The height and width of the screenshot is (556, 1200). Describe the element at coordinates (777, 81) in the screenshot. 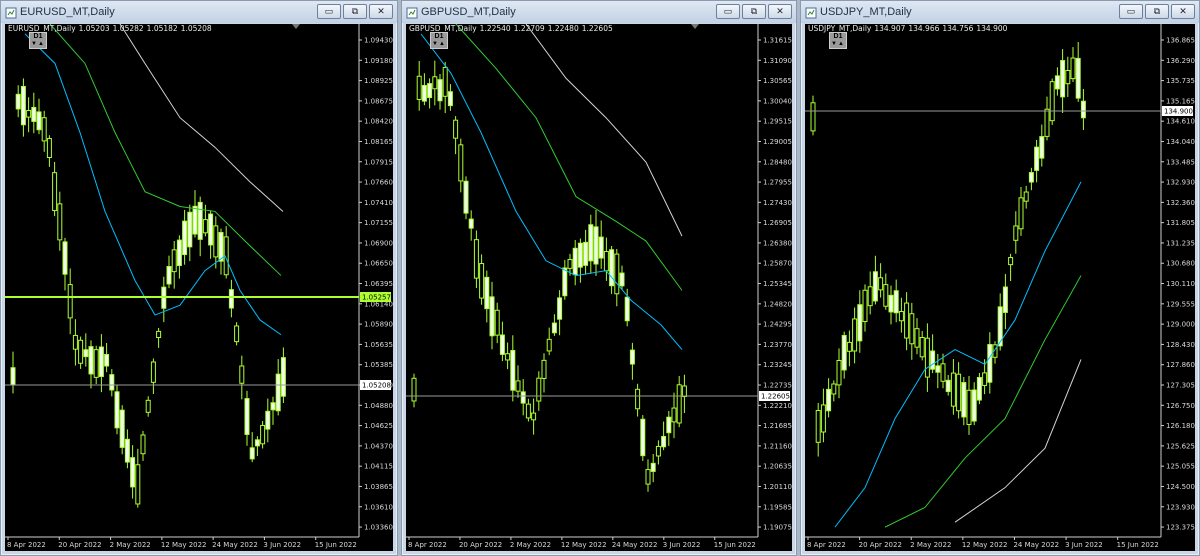

I see `price-axis-label: 1.30565` at that location.